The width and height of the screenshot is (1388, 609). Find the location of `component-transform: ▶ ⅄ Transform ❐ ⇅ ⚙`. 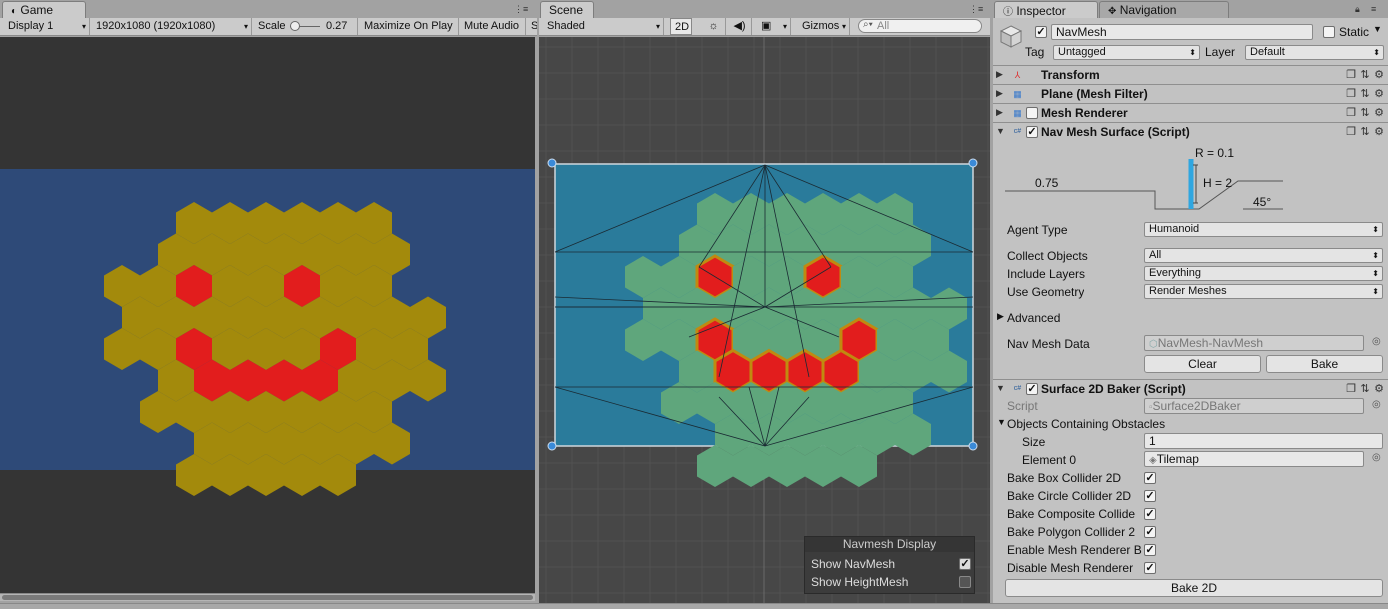

component-transform: ▶ ⅄ Transform ❐ ⇅ ⚙ is located at coordinates (1190, 74).